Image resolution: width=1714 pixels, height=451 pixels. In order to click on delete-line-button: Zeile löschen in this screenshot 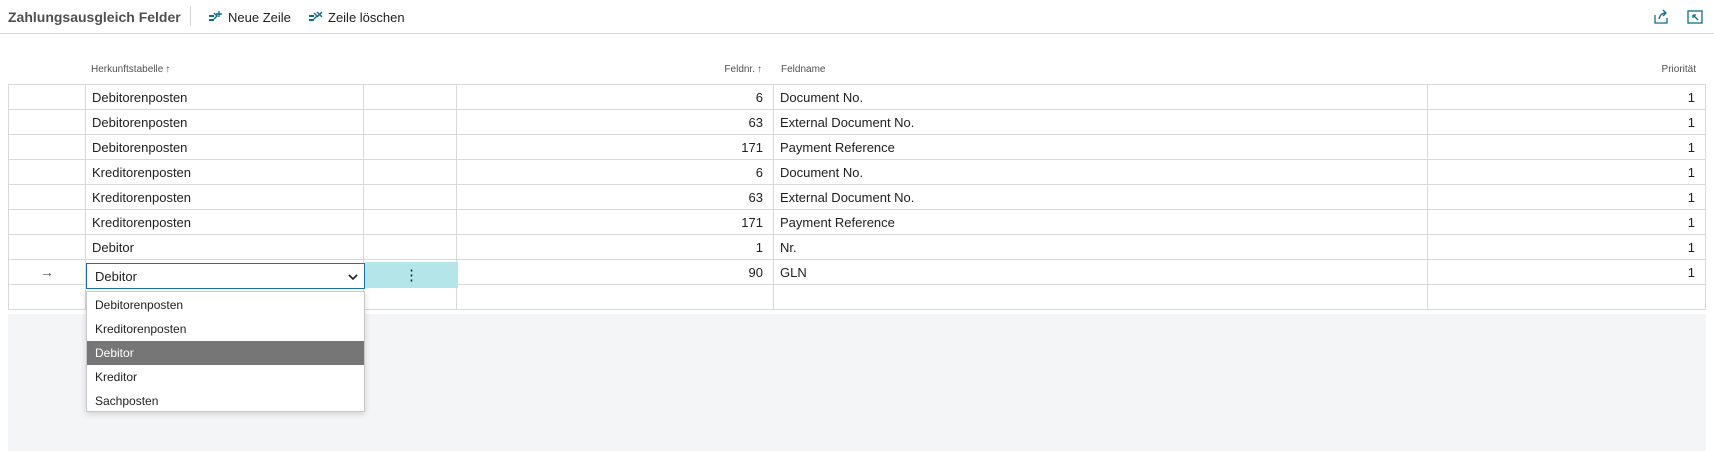, I will do `click(356, 17)`.